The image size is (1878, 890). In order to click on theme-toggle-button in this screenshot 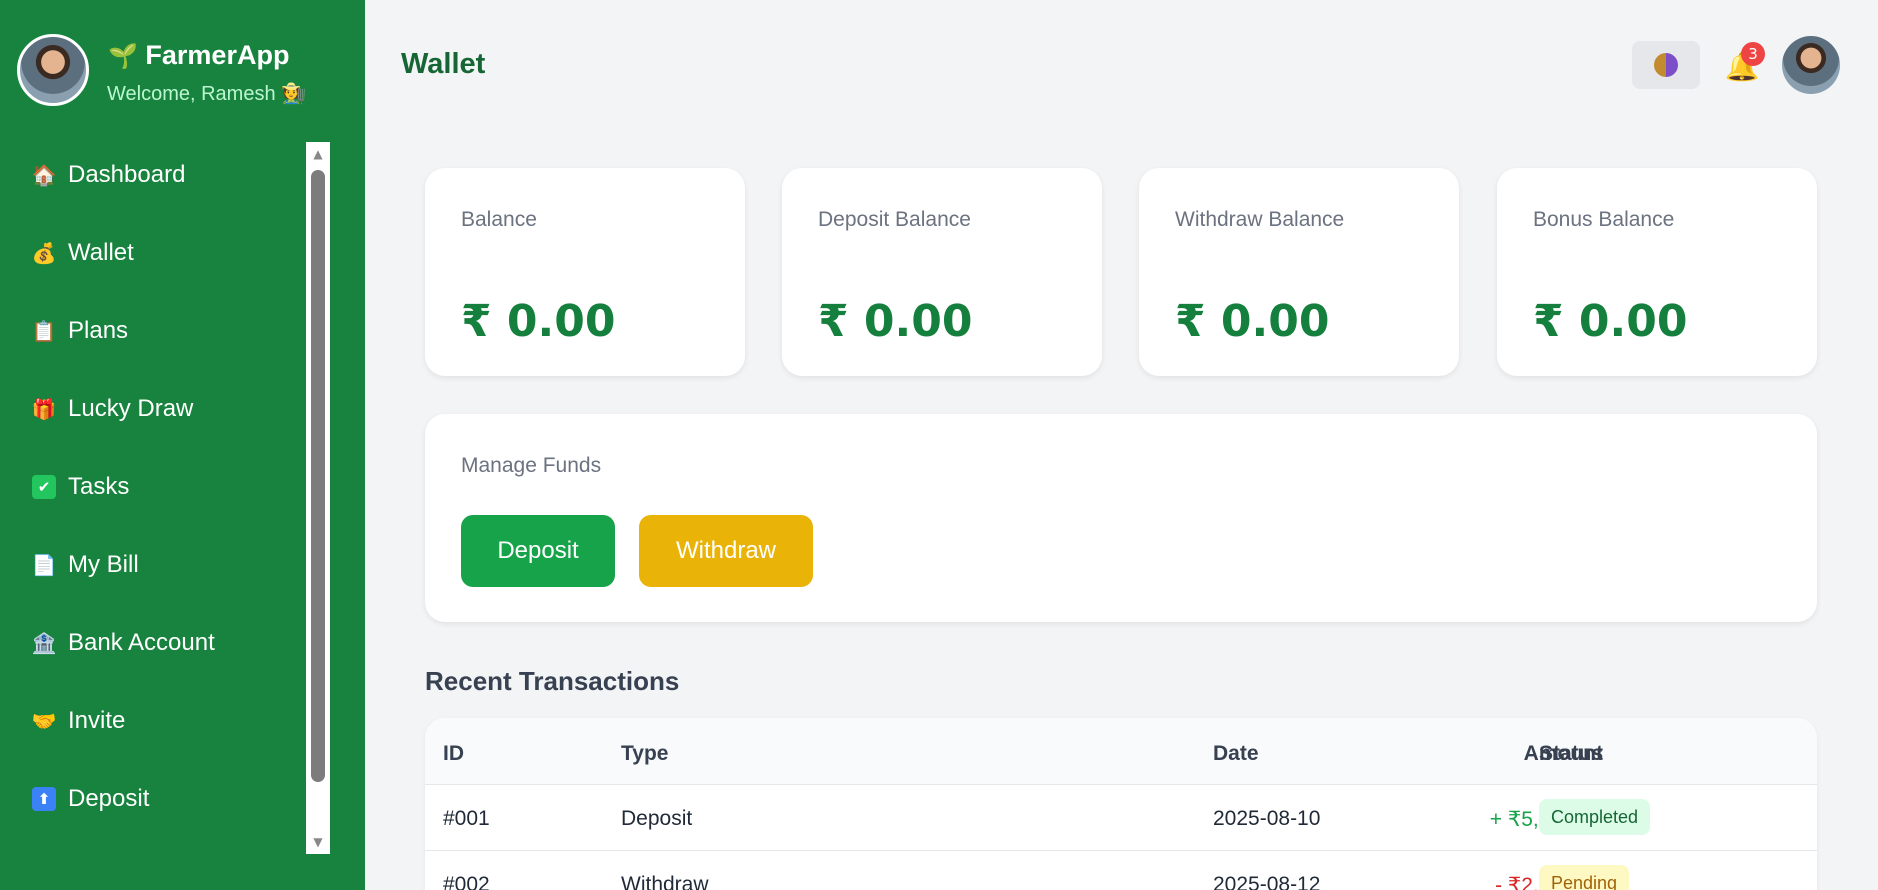, I will do `click(1666, 65)`.